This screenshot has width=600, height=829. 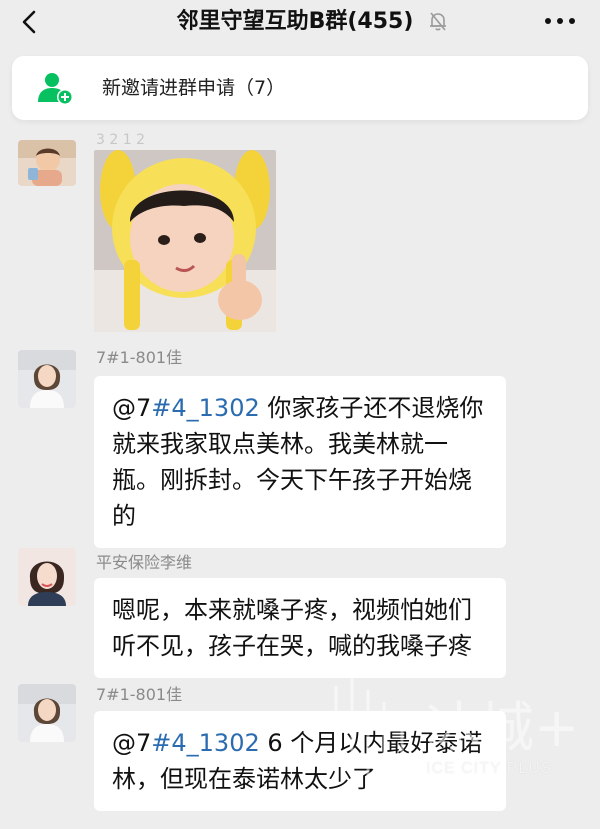 I want to click on watermark-english: ICE CITY PLUS, so click(x=489, y=768).